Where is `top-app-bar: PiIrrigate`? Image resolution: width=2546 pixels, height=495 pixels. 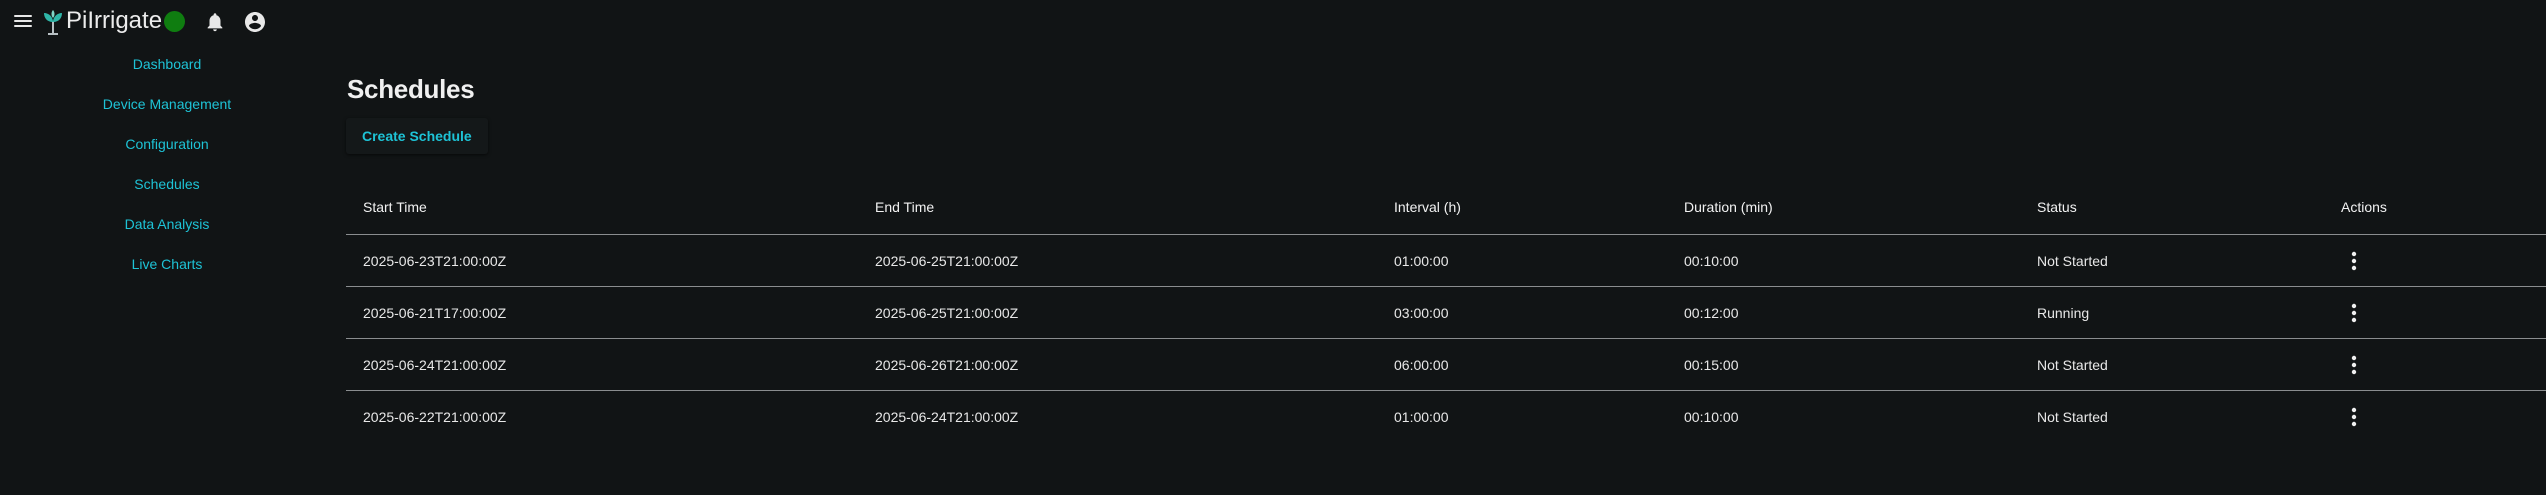
top-app-bar: PiIrrigate is located at coordinates (1273, 22).